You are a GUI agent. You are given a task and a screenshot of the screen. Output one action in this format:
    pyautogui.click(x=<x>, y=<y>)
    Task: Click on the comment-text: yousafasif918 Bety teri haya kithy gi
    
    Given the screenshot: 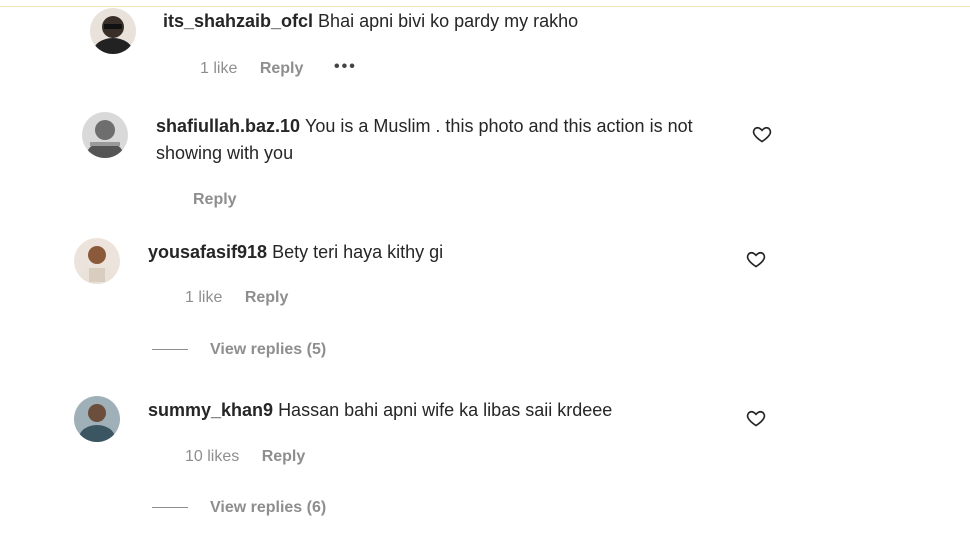 What is the action you would take?
    pyautogui.click(x=438, y=252)
    